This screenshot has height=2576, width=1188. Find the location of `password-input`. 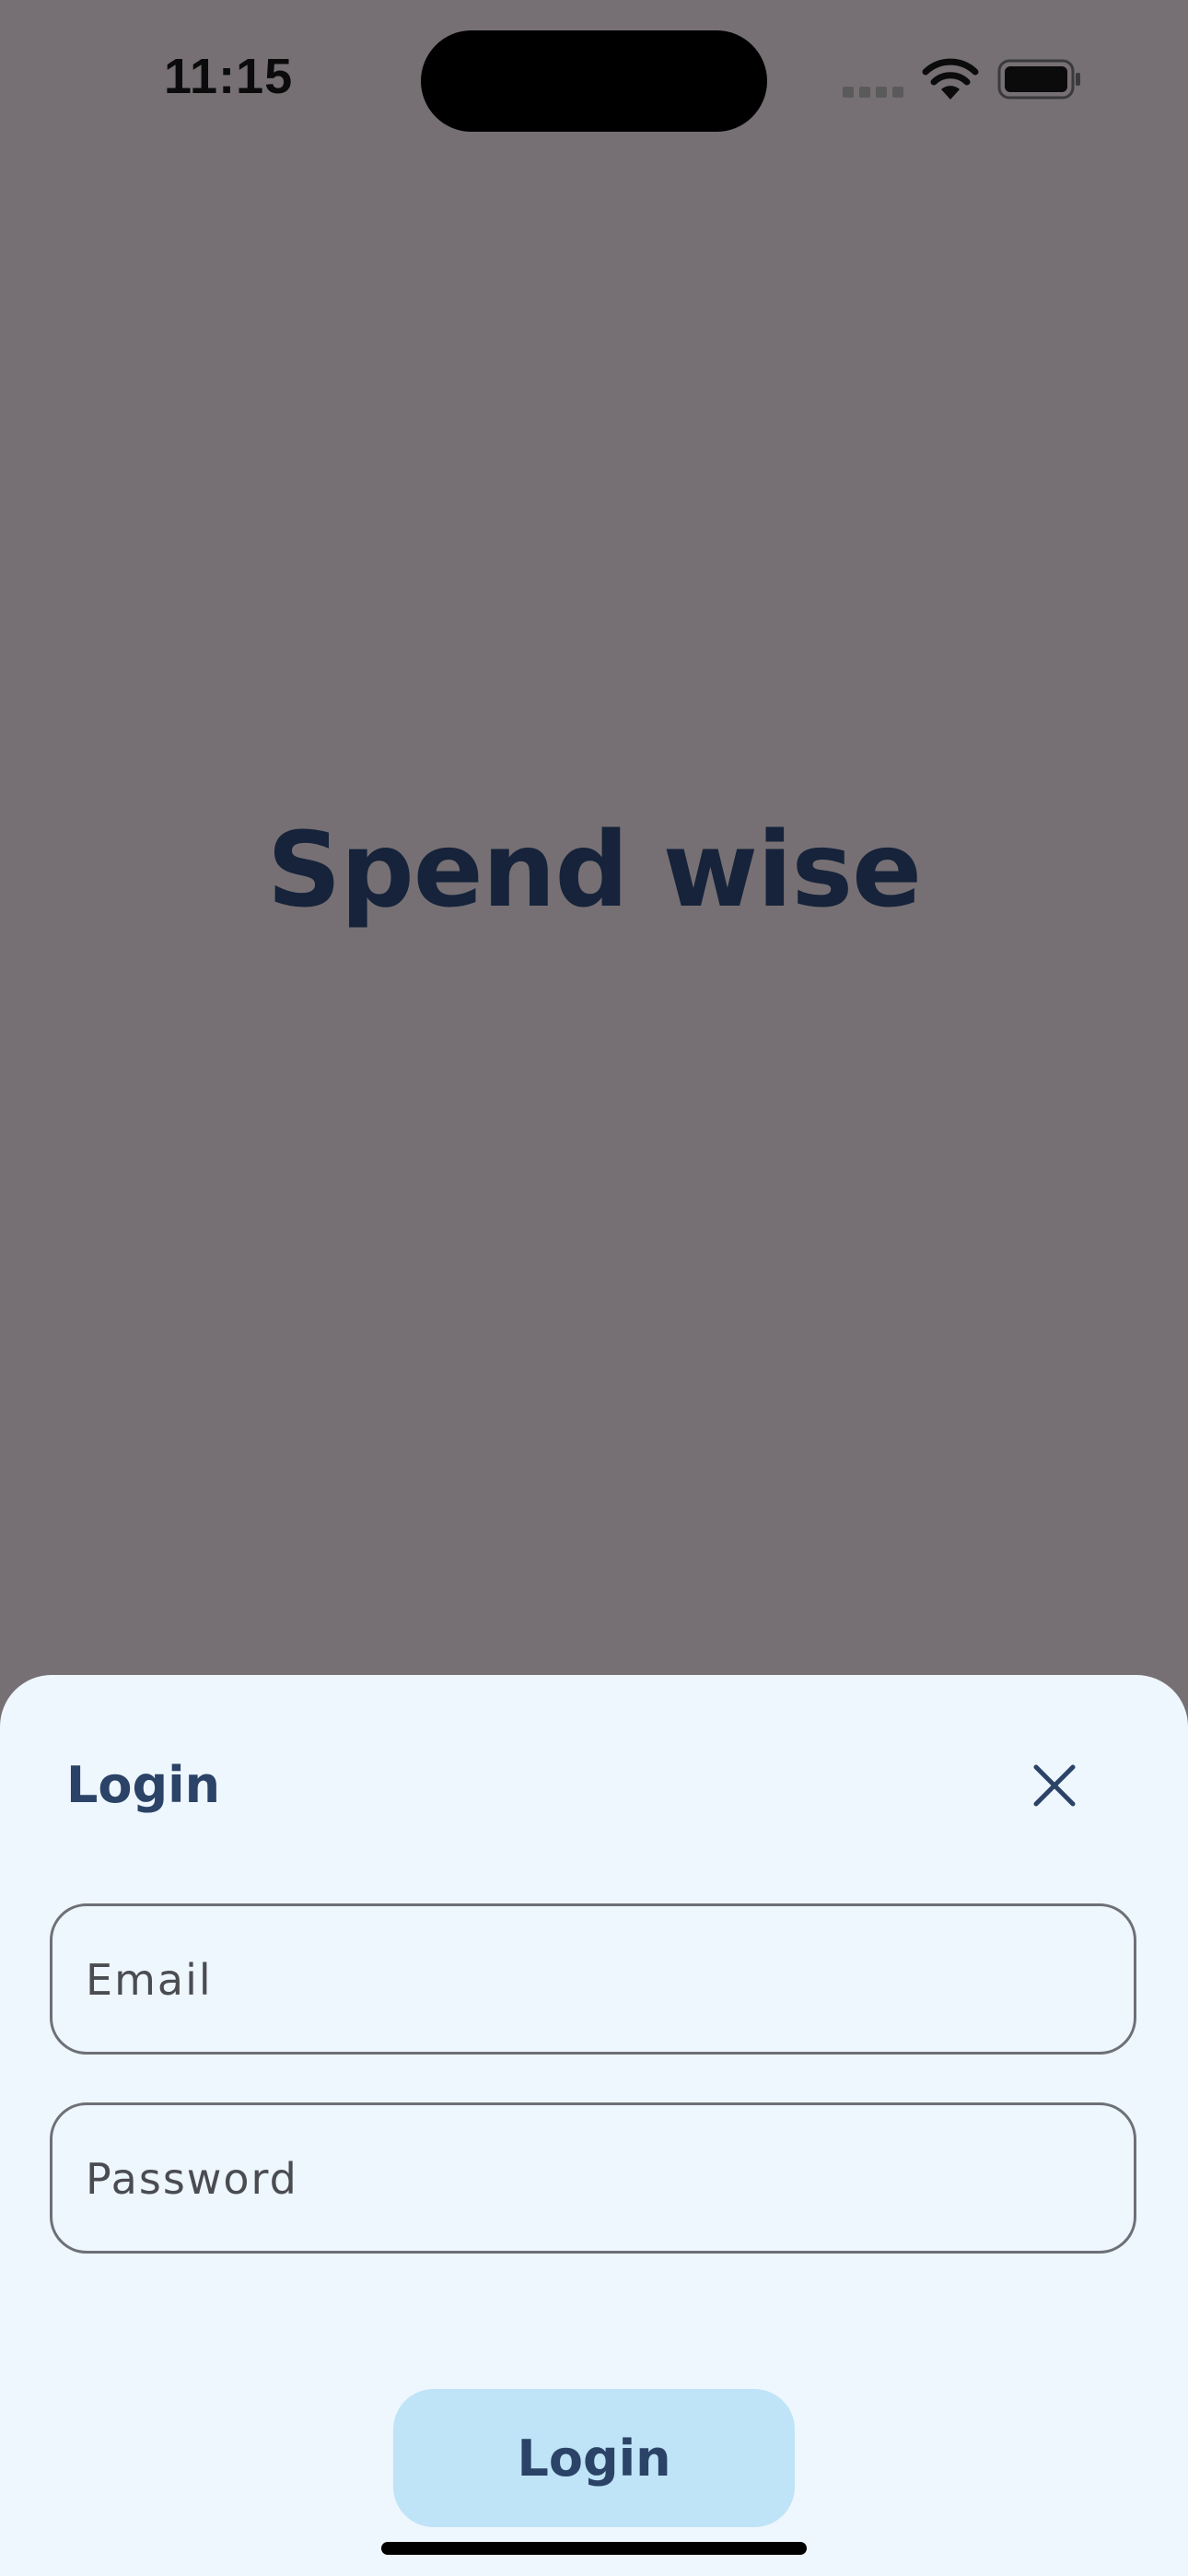

password-input is located at coordinates (592, 2179).